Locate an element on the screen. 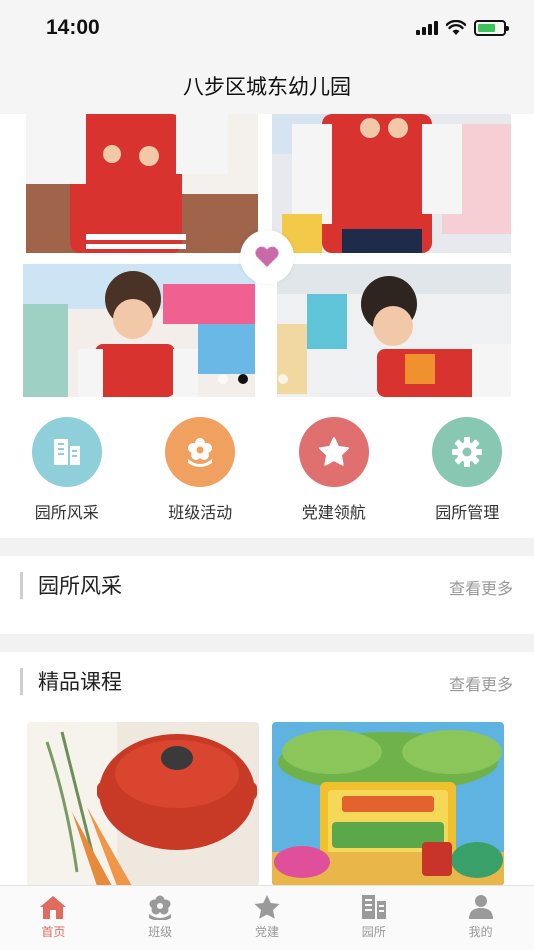 The width and height of the screenshot is (534, 950). quick-menu-class-activities: 班级活动 is located at coordinates (200, 476).